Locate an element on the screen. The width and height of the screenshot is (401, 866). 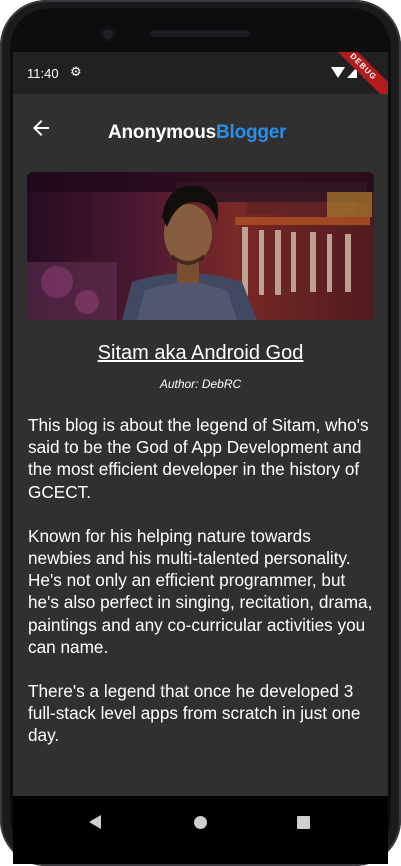
gear-icon: ⚙ is located at coordinates (76, 72).